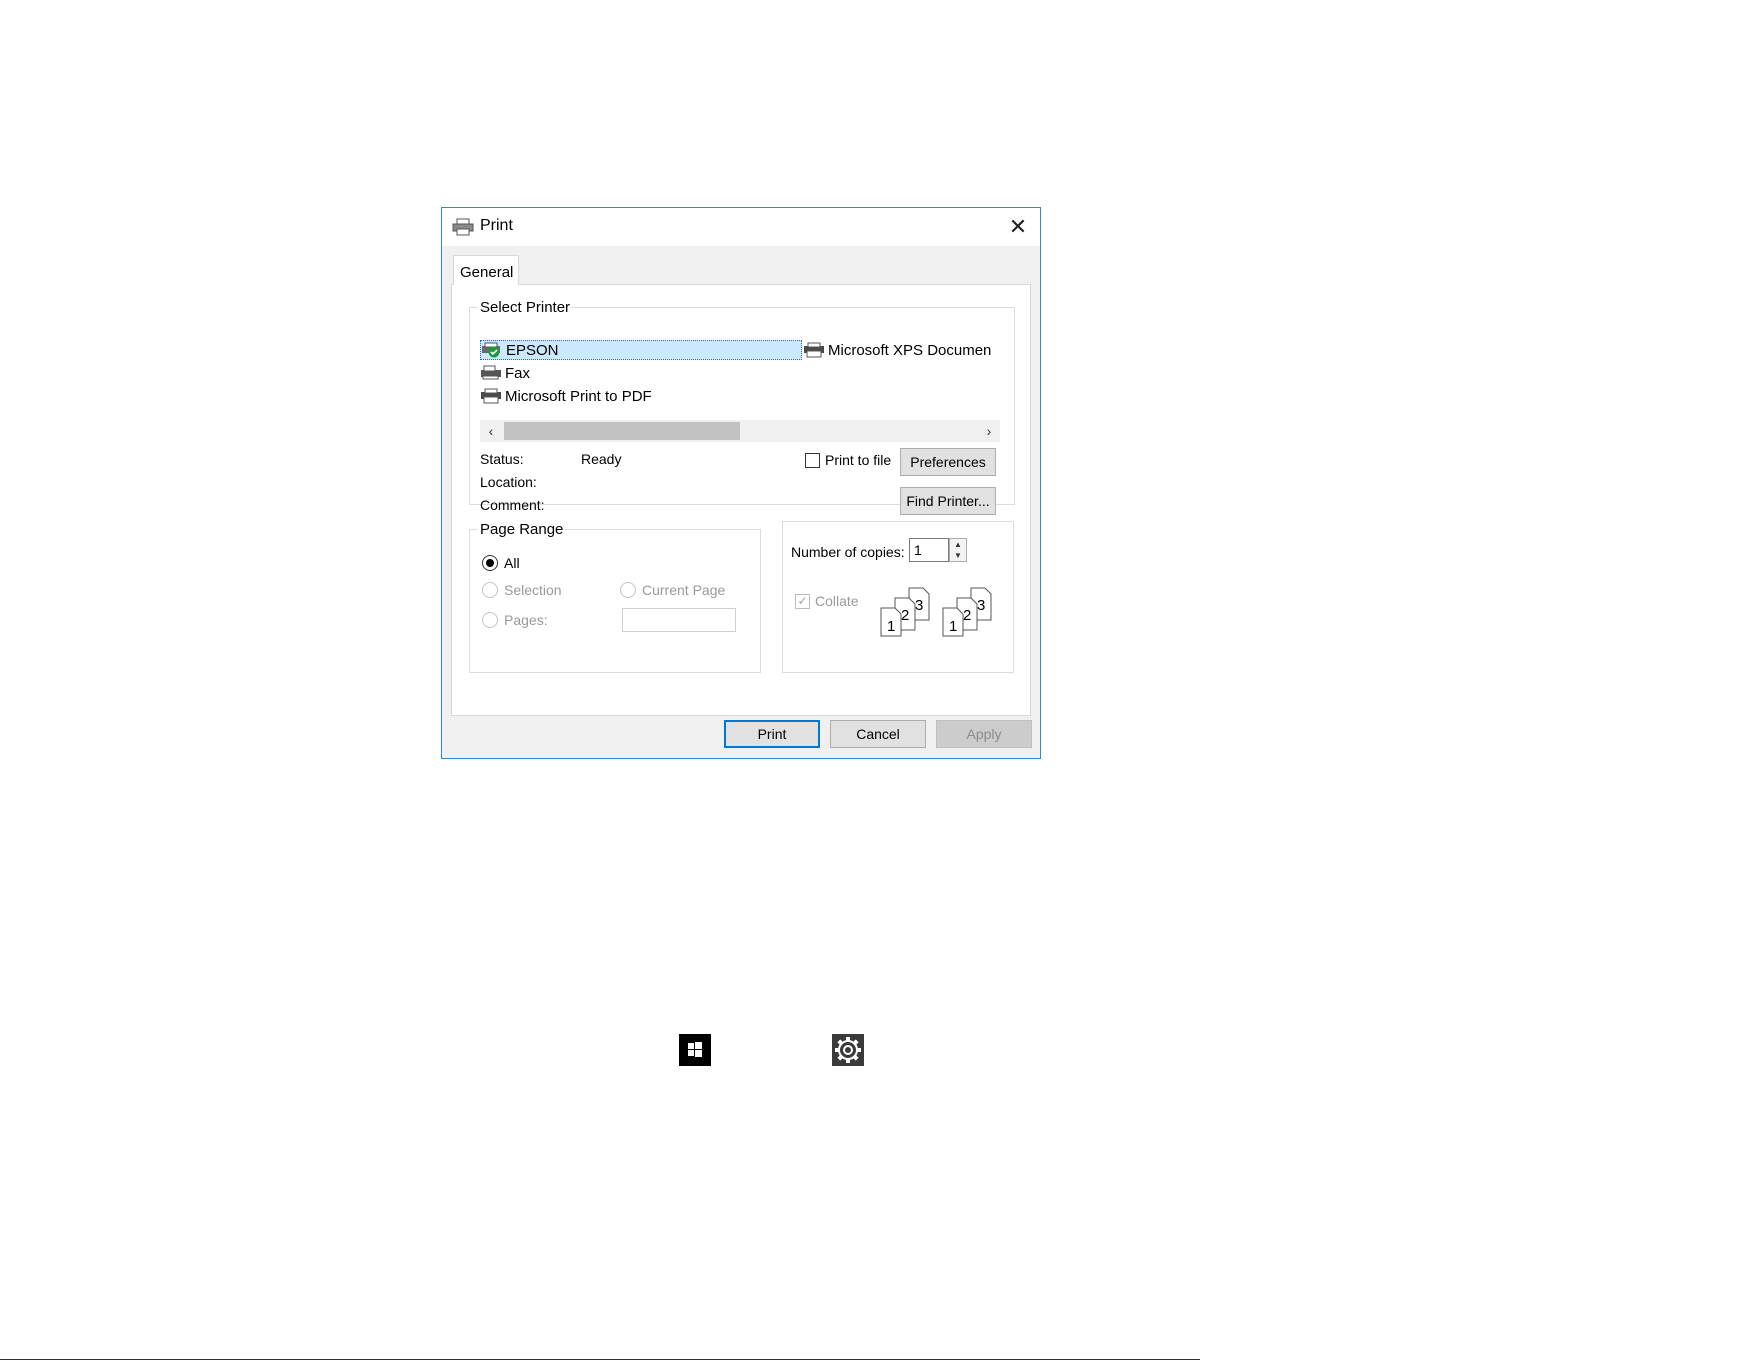 The width and height of the screenshot is (1761, 1361). I want to click on preferences-button: Preferences, so click(948, 462).